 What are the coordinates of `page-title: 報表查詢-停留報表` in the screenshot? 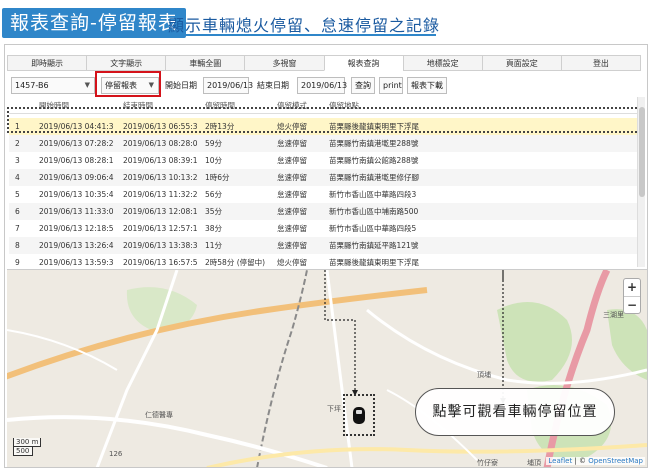 It's located at (94, 23).